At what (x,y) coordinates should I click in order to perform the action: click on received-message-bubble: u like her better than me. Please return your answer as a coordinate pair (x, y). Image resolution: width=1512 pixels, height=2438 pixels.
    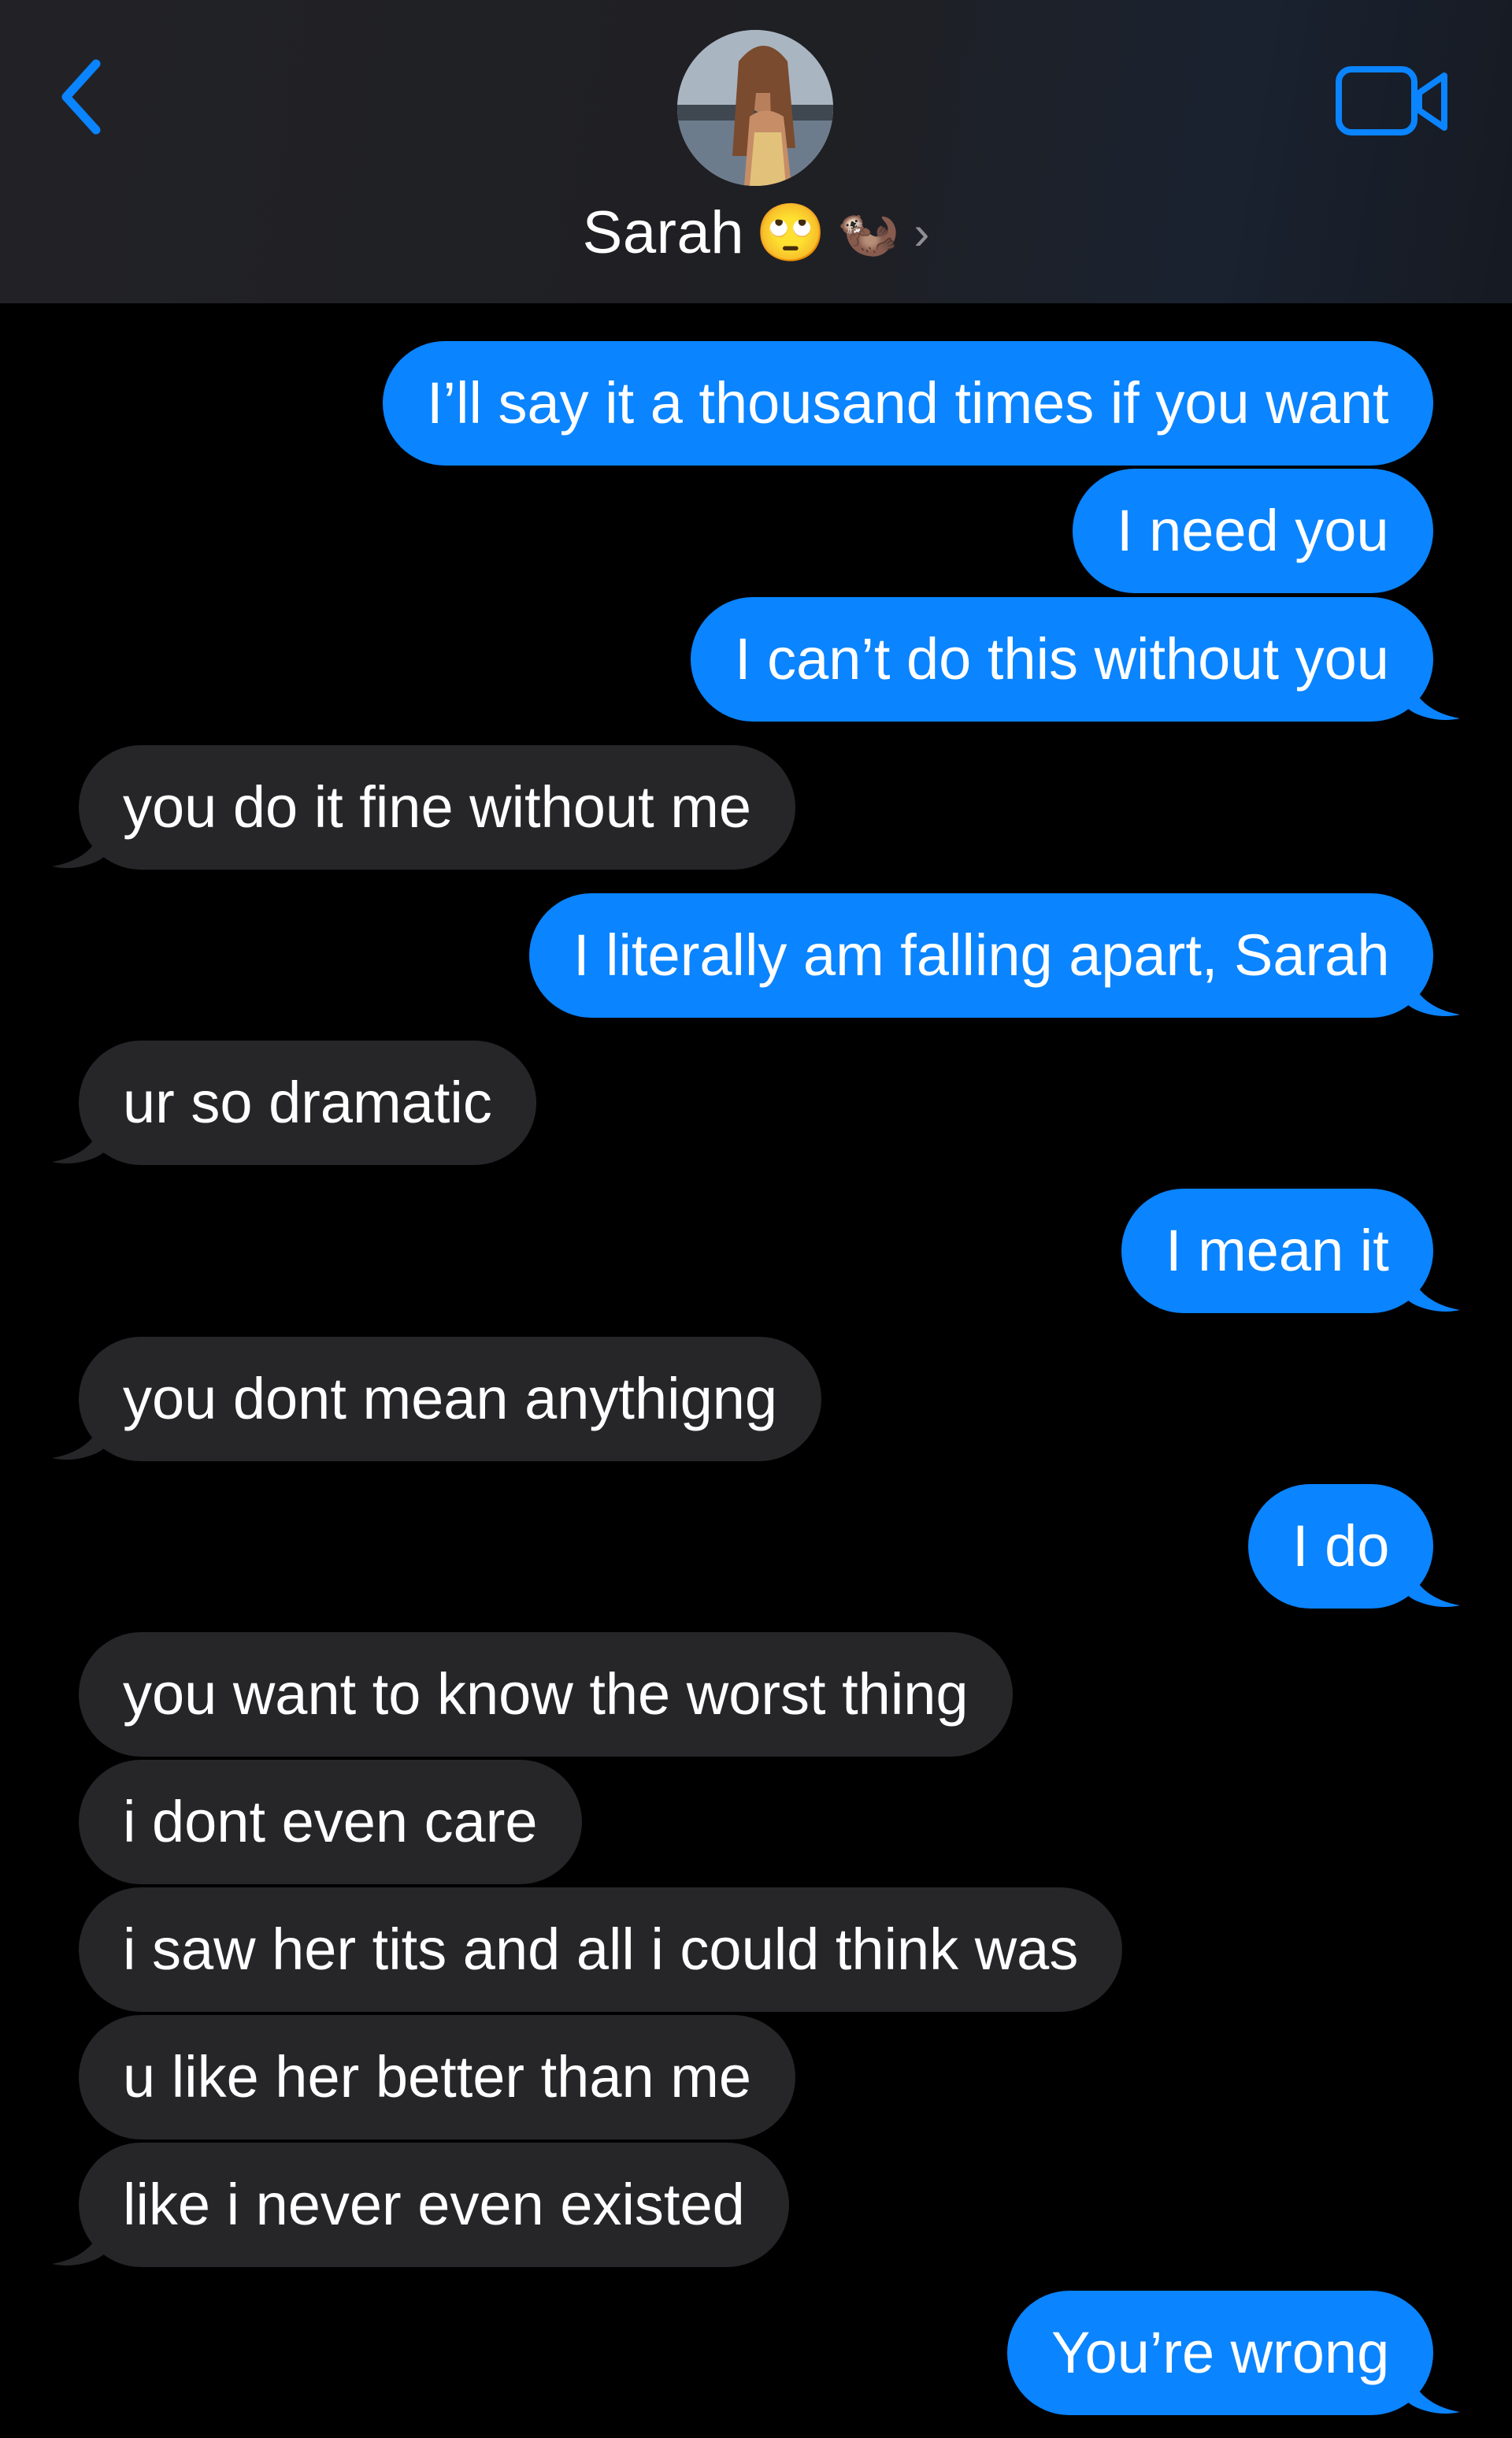
    Looking at the image, I should click on (437, 2077).